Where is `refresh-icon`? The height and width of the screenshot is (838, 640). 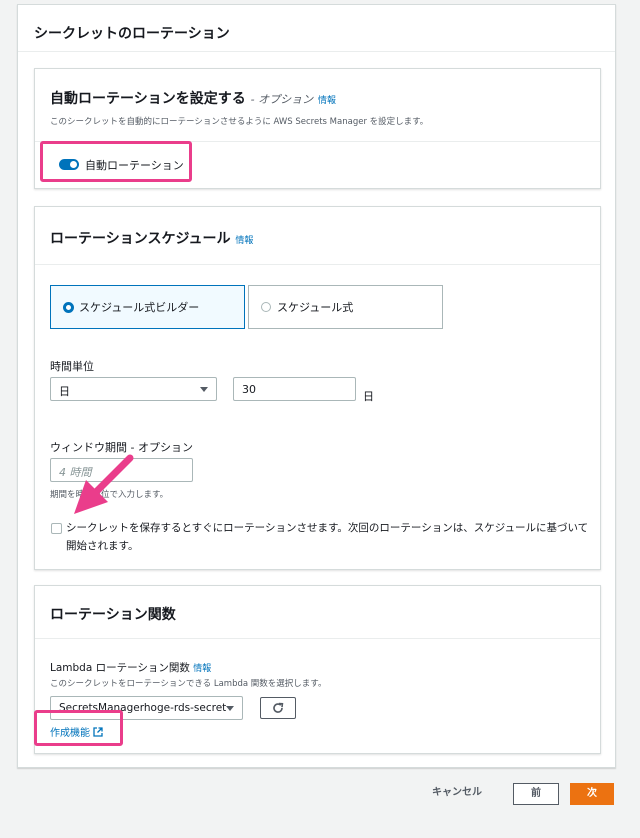
refresh-icon is located at coordinates (278, 707).